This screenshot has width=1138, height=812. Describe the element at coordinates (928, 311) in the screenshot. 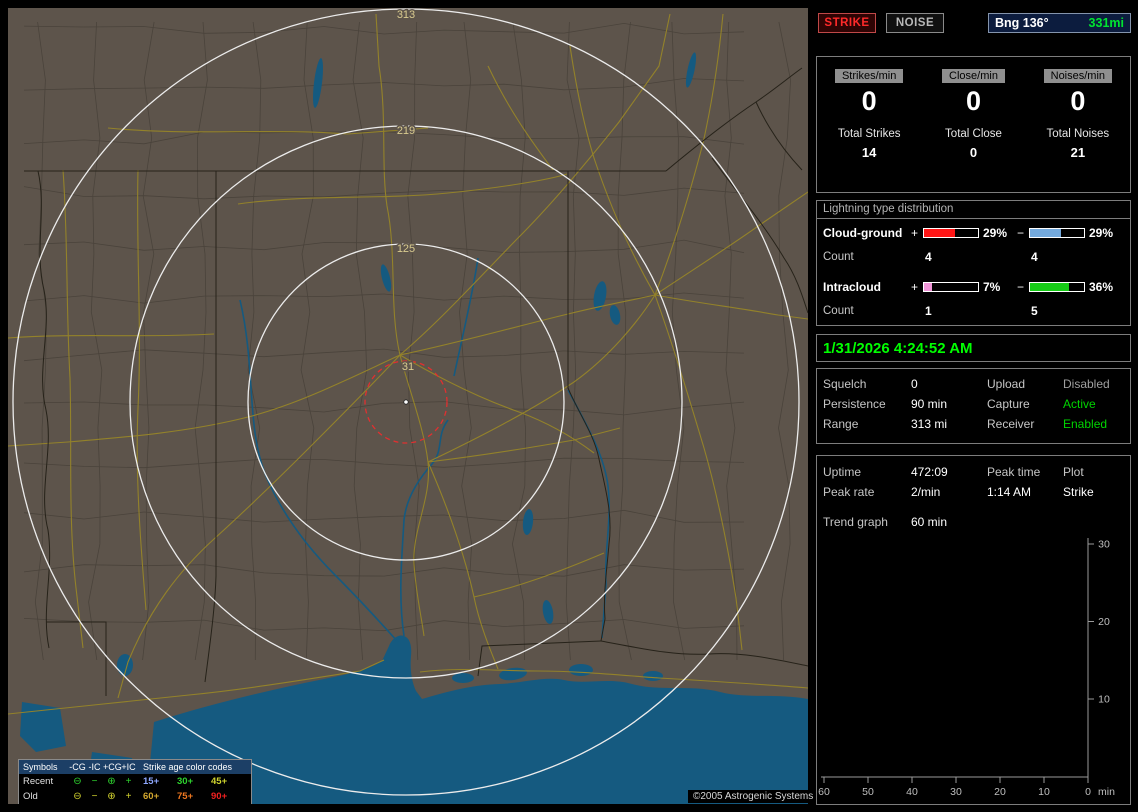

I see `ic-positive-count: 1` at that location.